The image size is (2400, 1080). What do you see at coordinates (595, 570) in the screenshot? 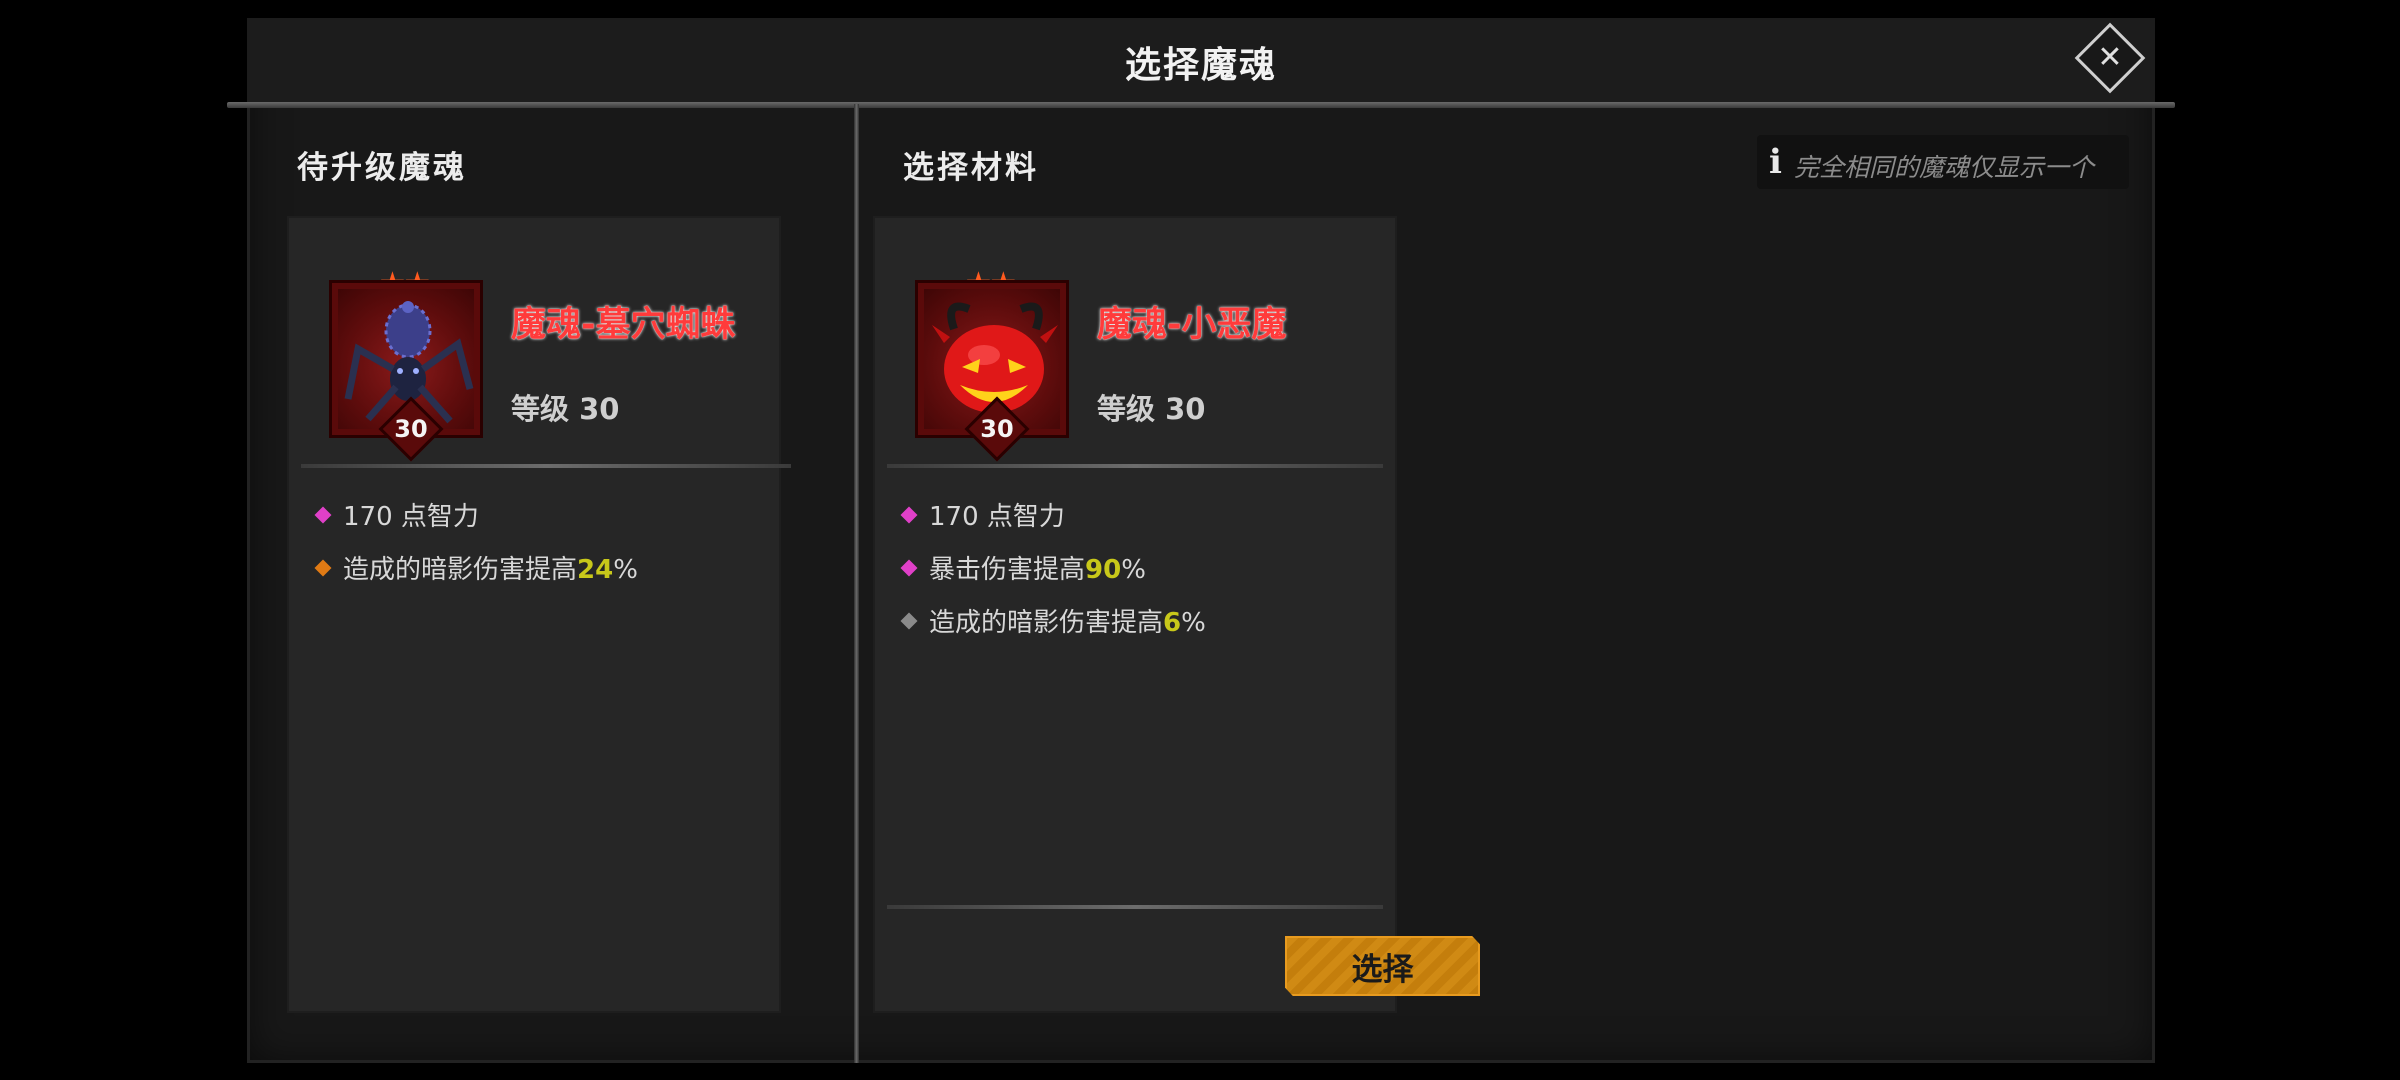
I see `stat-value: 24` at bounding box center [595, 570].